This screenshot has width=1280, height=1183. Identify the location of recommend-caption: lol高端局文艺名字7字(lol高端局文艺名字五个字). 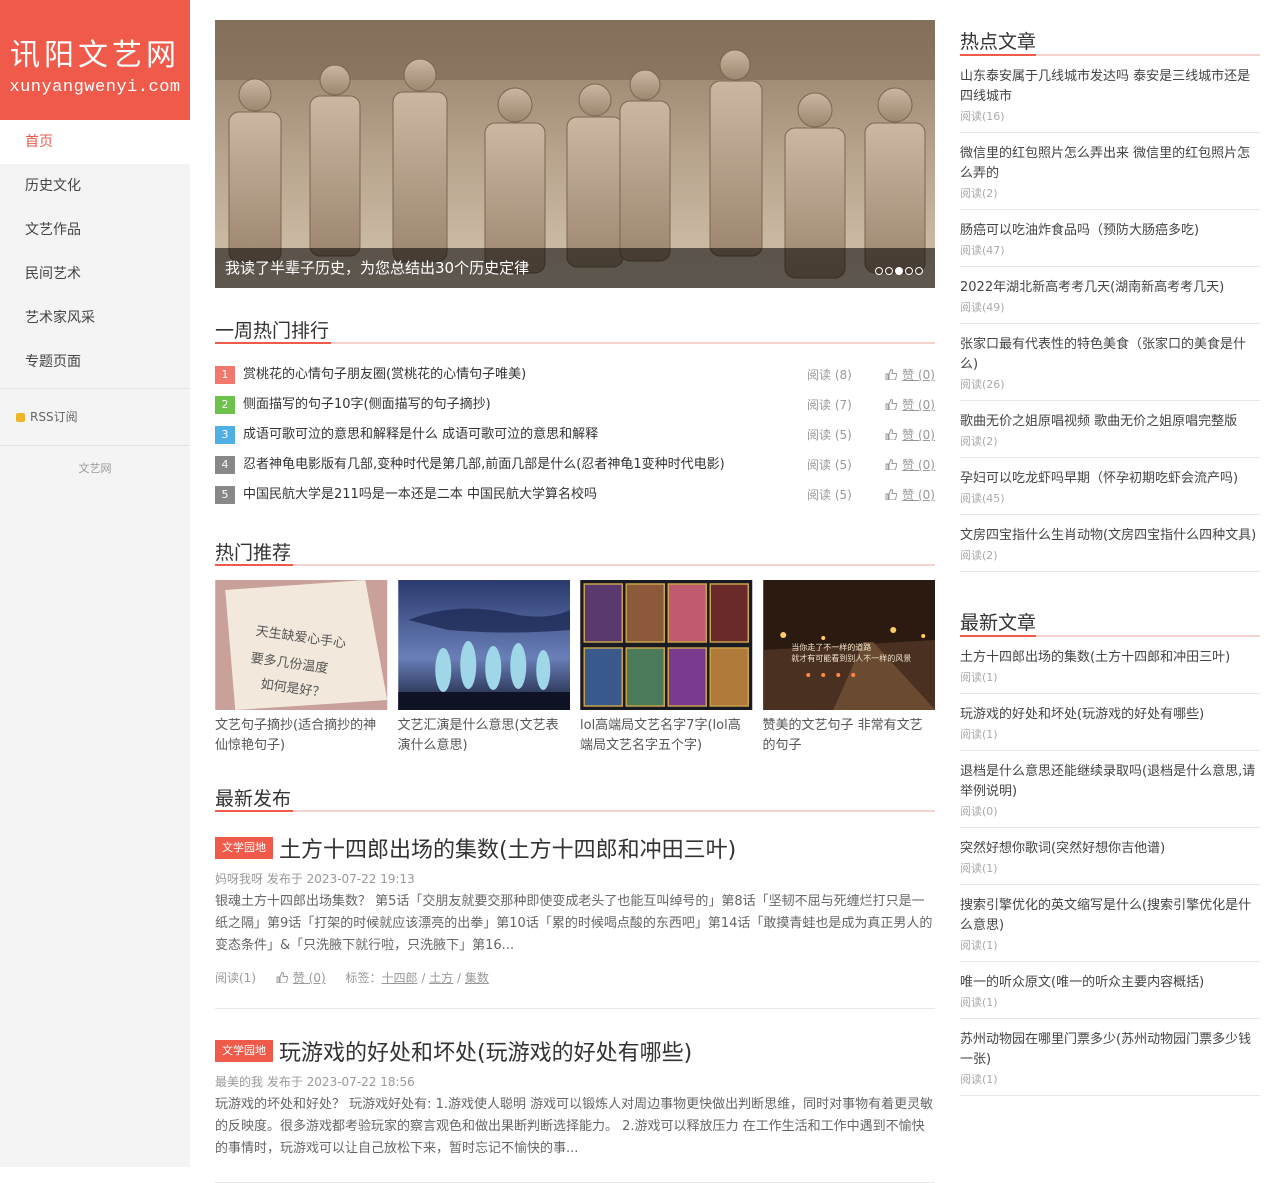
(660, 735).